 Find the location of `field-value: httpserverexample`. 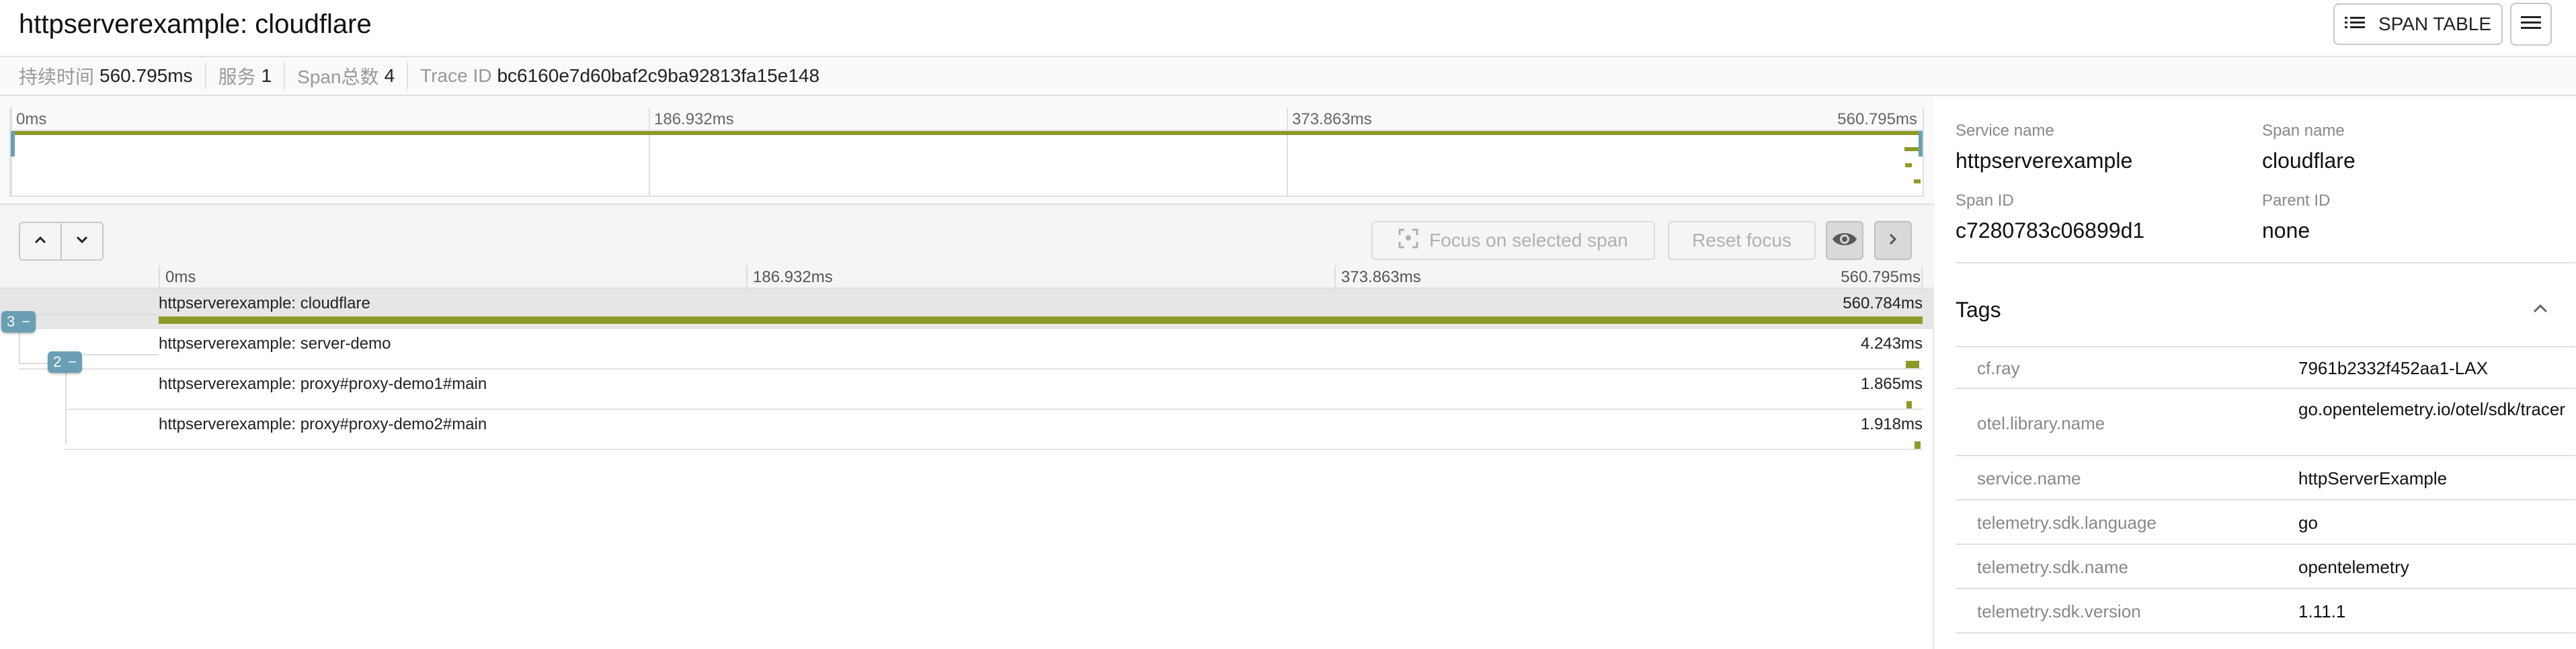

field-value: httpserverexample is located at coordinates (2044, 160).